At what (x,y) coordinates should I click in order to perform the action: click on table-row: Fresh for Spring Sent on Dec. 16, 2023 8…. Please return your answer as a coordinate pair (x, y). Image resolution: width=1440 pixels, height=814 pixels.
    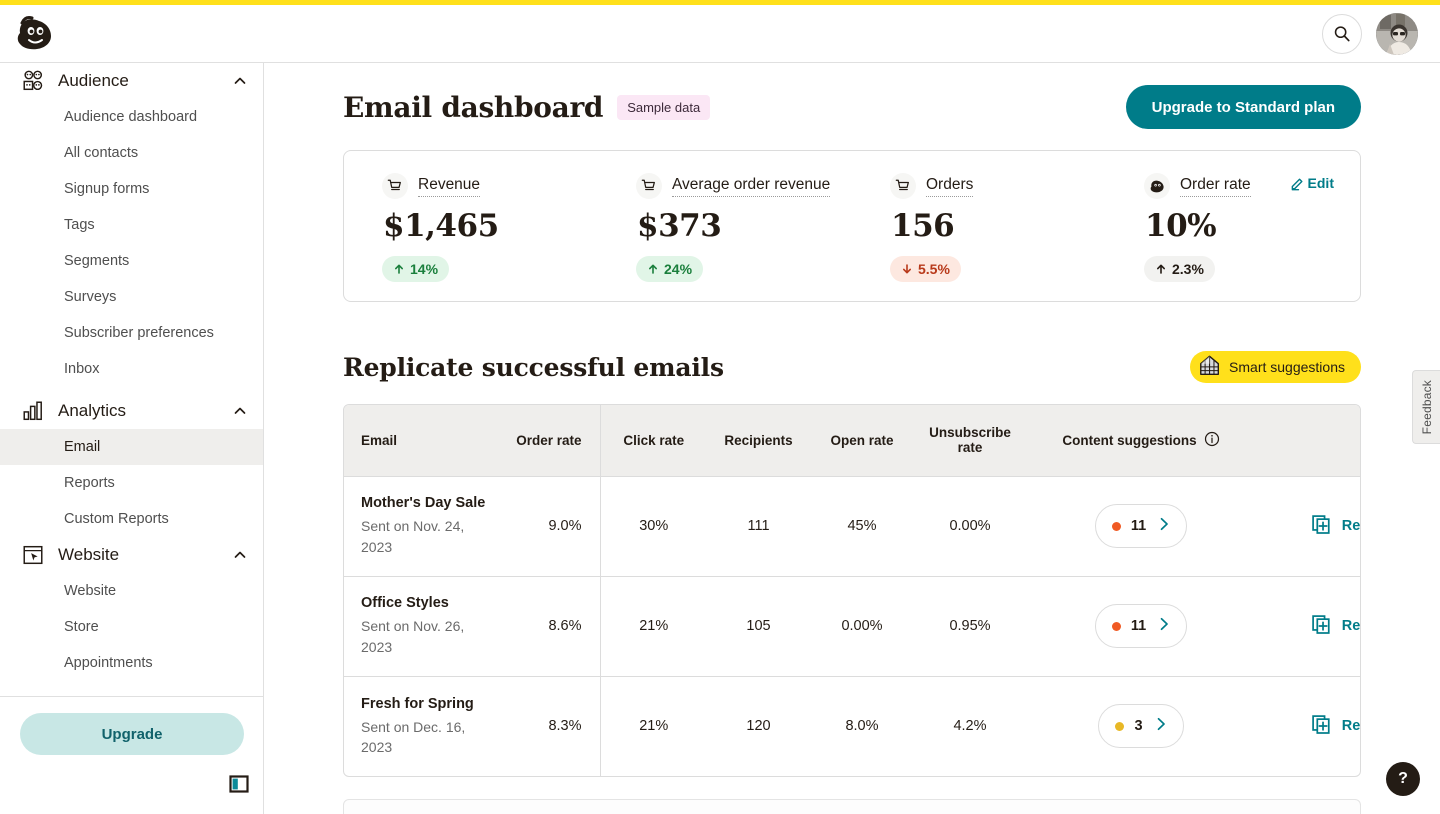
    Looking at the image, I should click on (852, 726).